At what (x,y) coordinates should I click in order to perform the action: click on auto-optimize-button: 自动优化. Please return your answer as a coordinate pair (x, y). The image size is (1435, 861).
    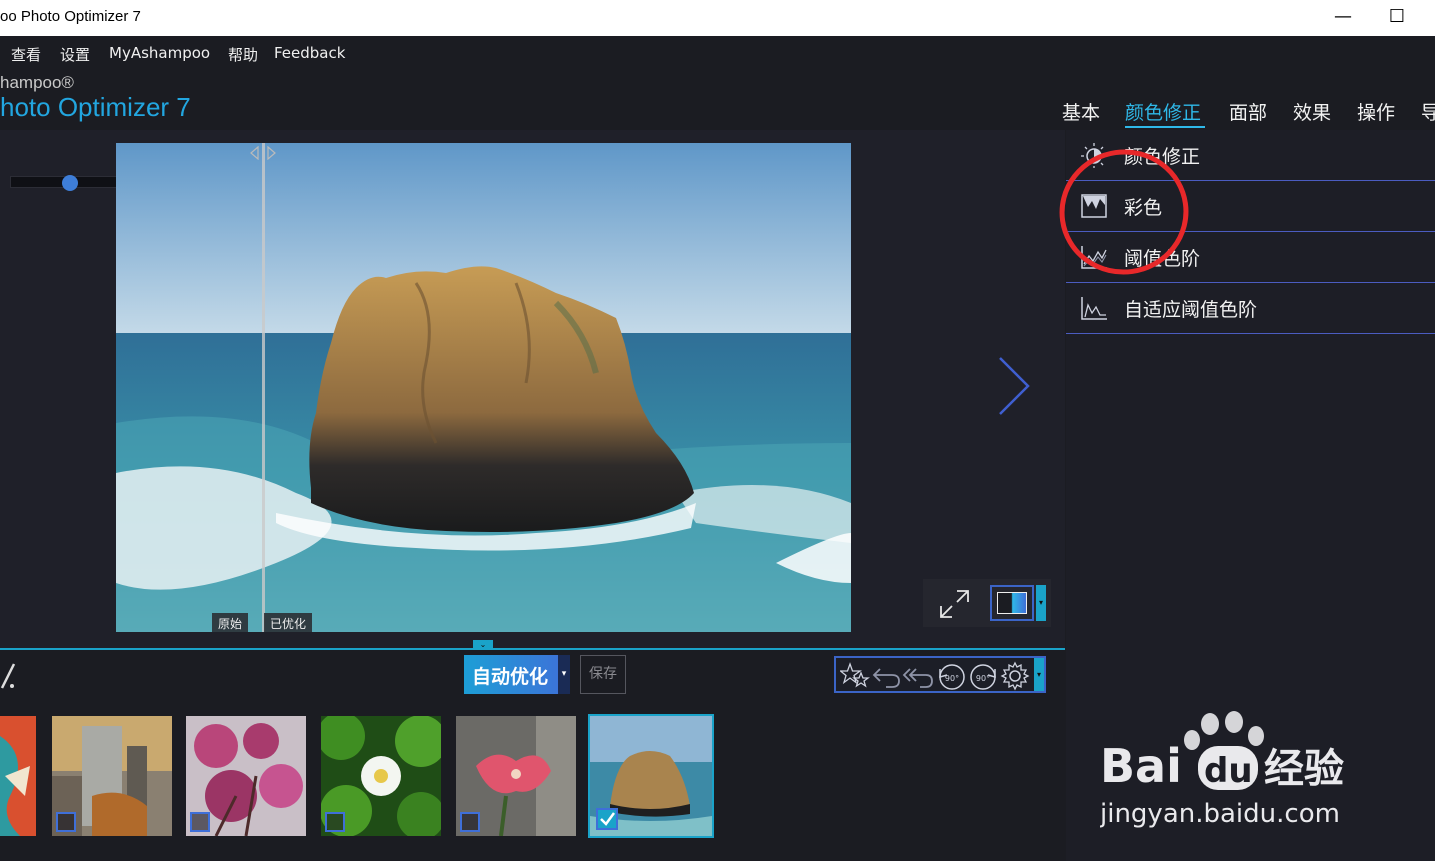
    Looking at the image, I should click on (517, 674).